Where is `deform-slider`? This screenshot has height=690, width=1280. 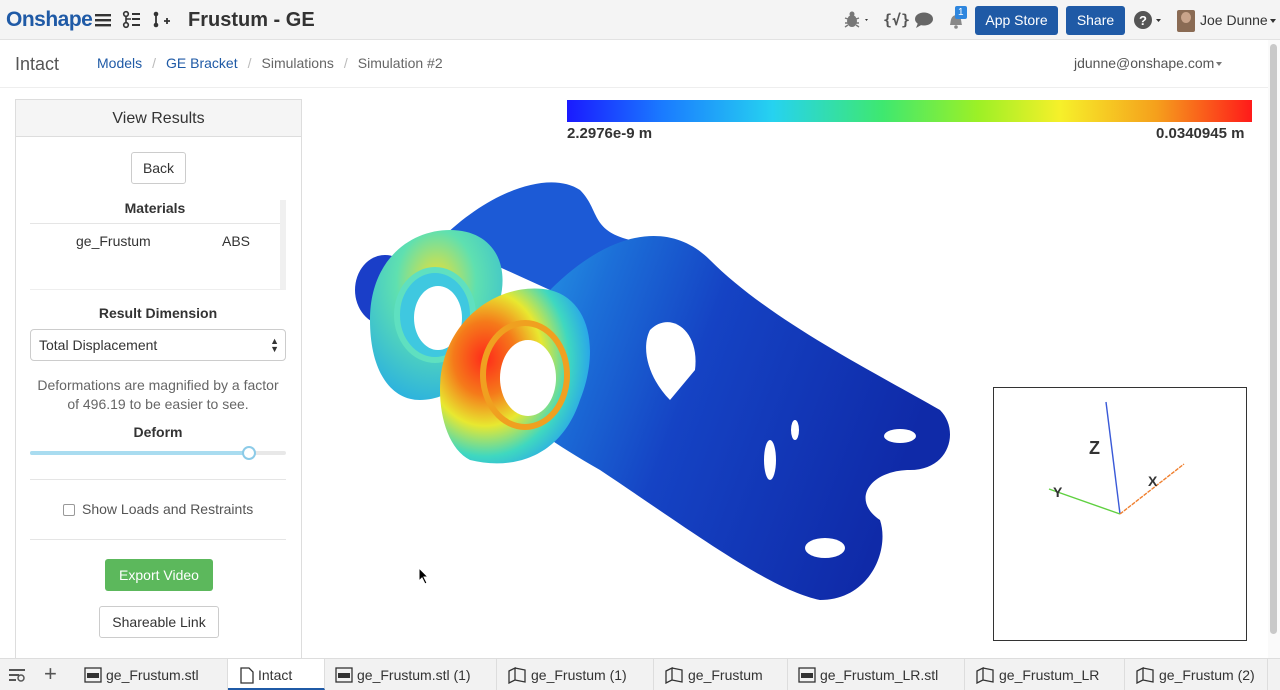
deform-slider is located at coordinates (158, 453).